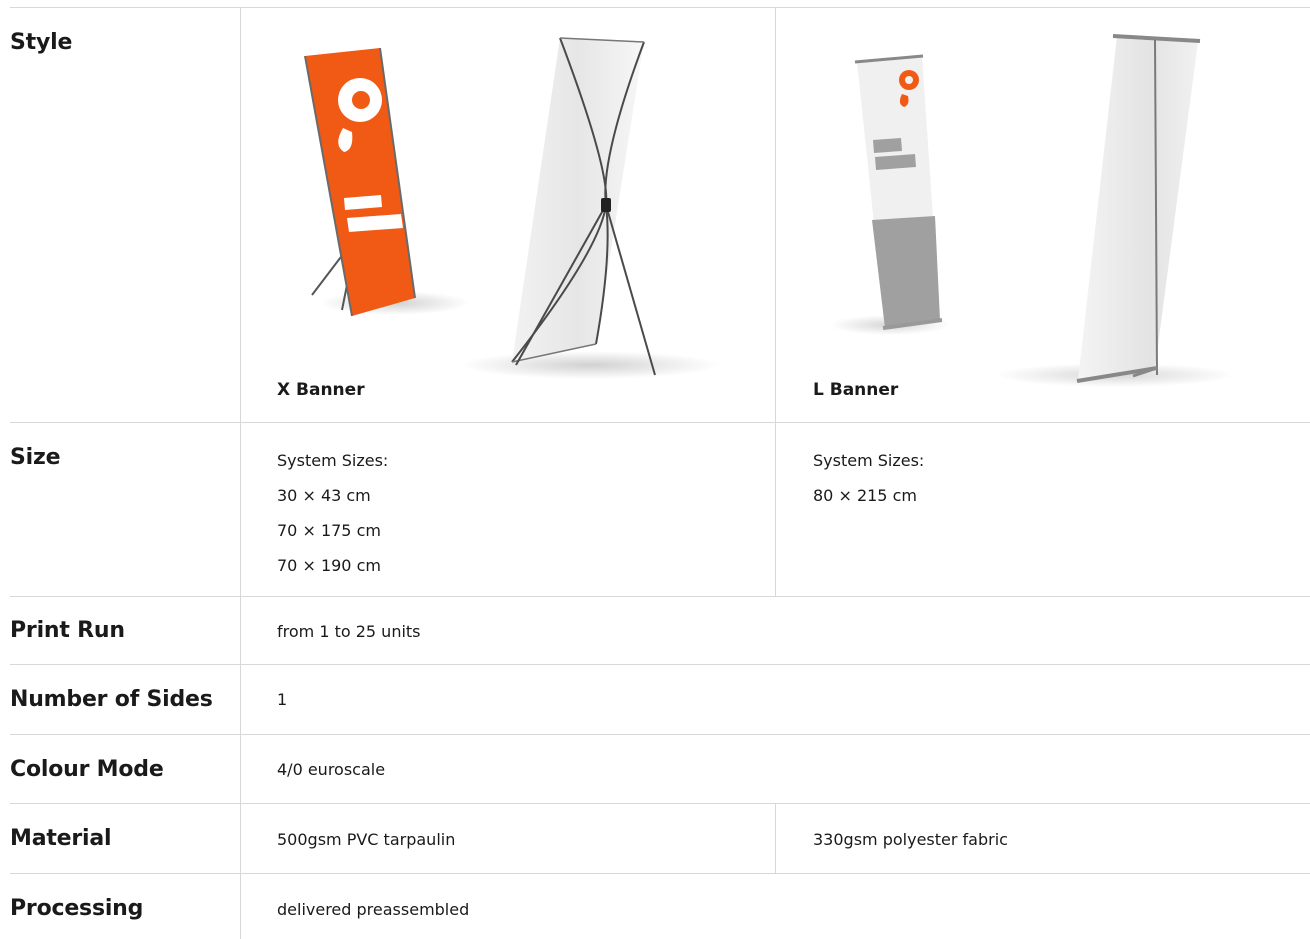 The height and width of the screenshot is (939, 1310). I want to click on x-banner-caption: X Banner, so click(321, 390).